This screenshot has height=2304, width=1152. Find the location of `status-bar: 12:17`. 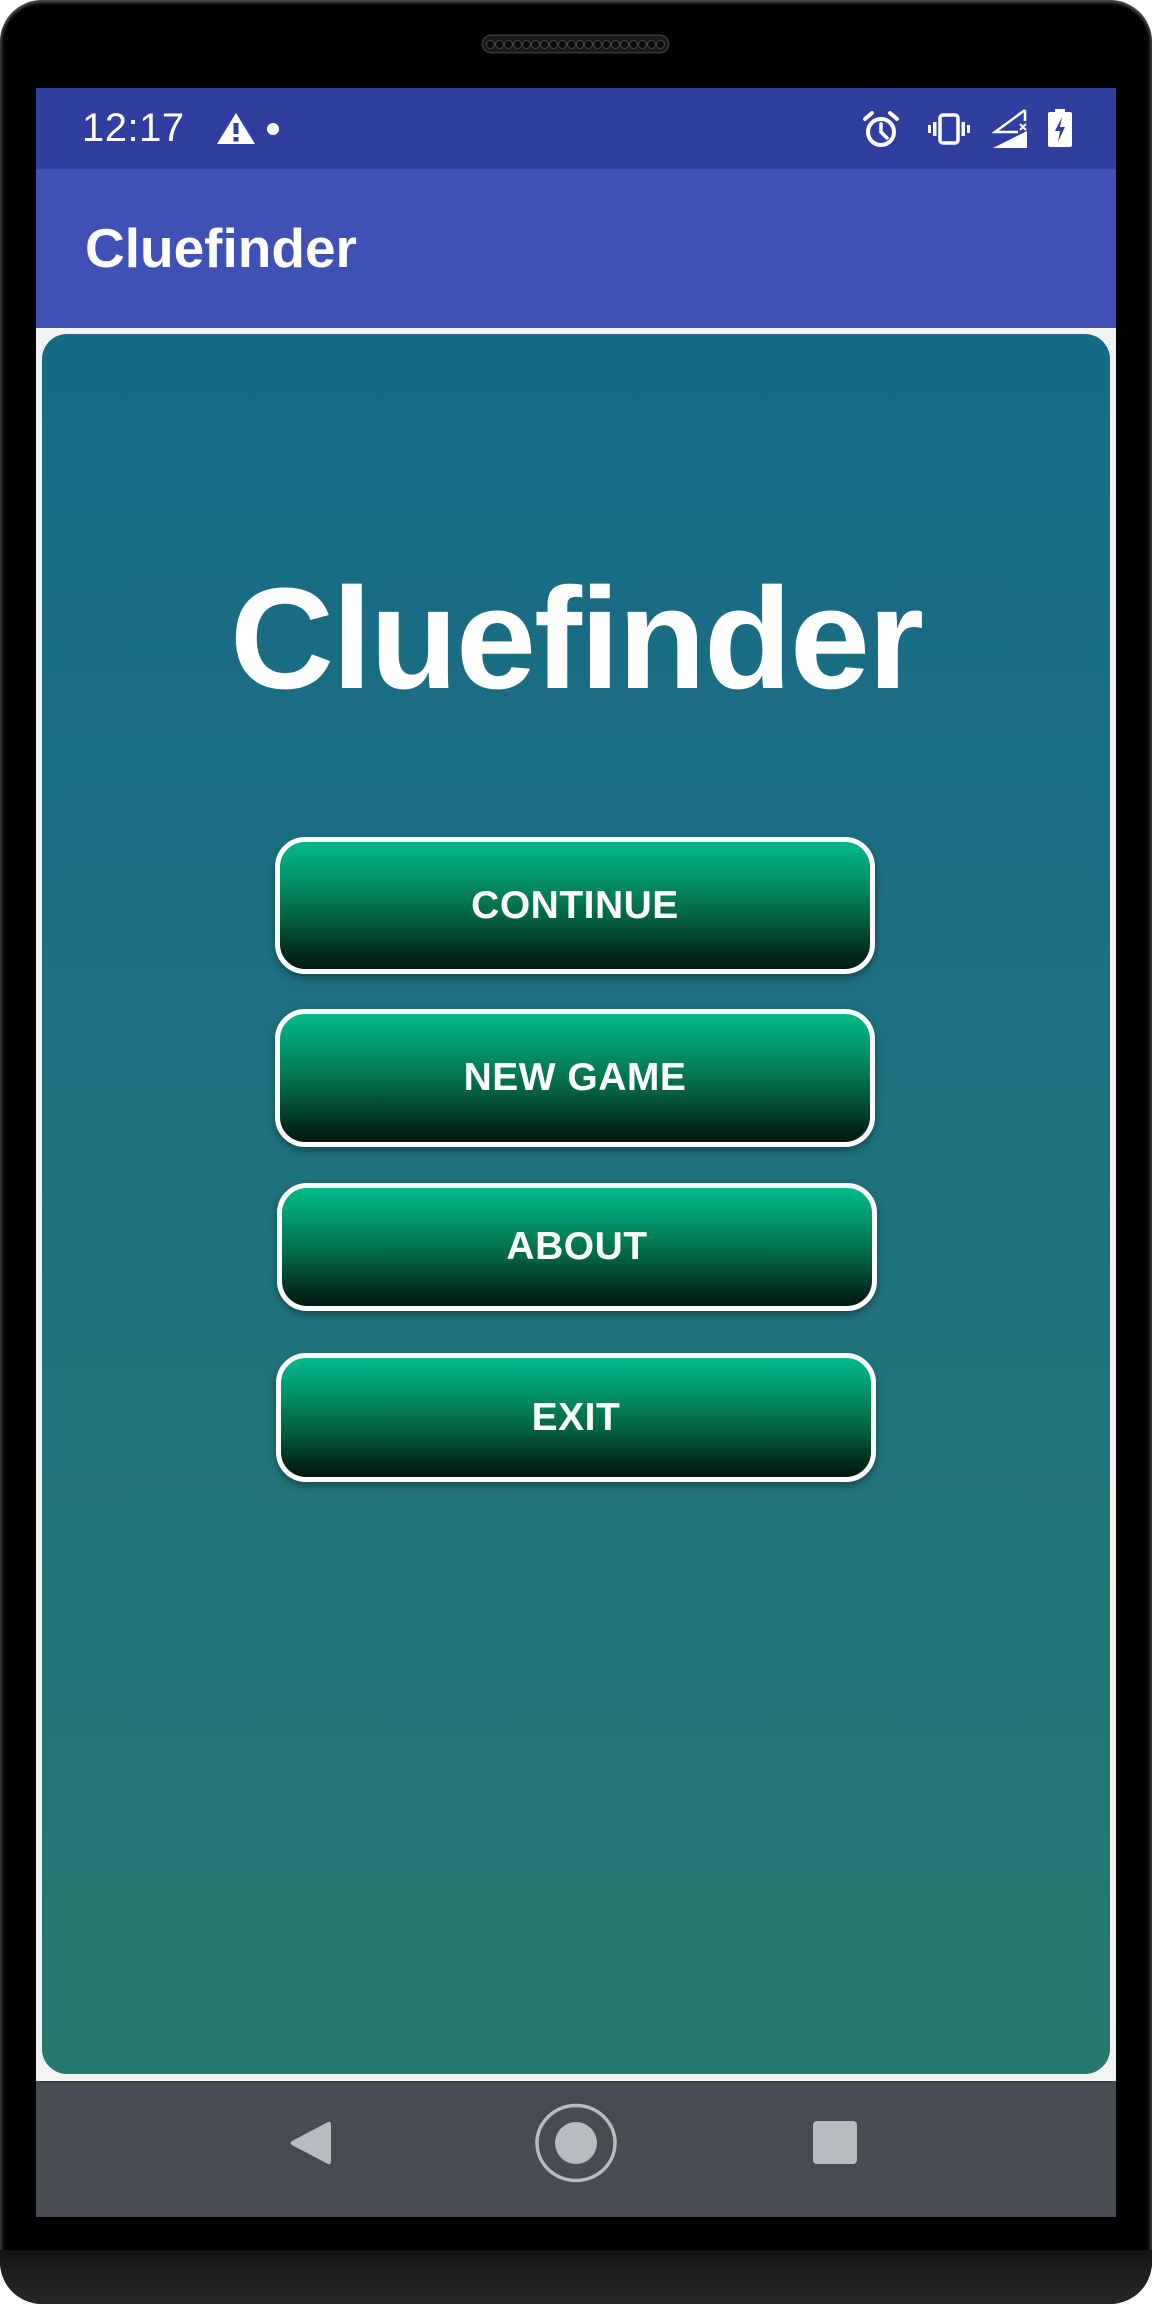

status-bar: 12:17 is located at coordinates (576, 128).